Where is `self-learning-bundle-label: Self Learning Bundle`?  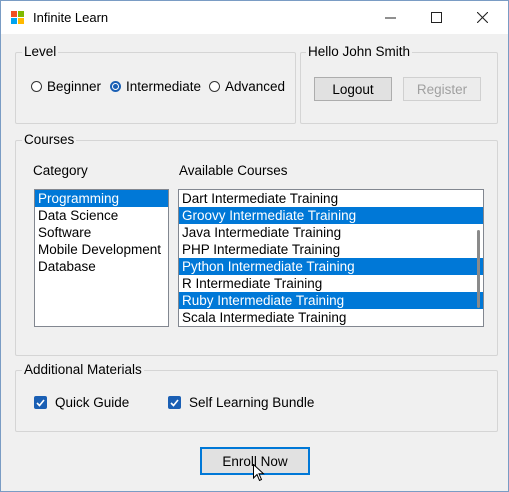 self-learning-bundle-label: Self Learning Bundle is located at coordinates (252, 402).